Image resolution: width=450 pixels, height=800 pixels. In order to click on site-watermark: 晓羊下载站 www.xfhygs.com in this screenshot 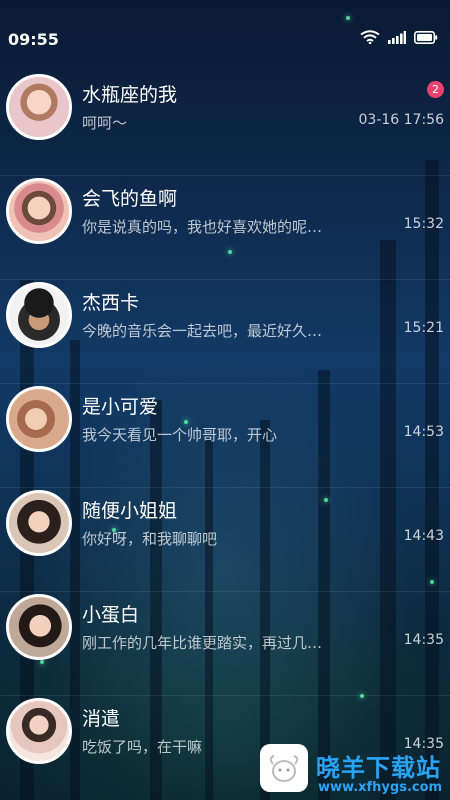, I will do `click(354, 772)`.